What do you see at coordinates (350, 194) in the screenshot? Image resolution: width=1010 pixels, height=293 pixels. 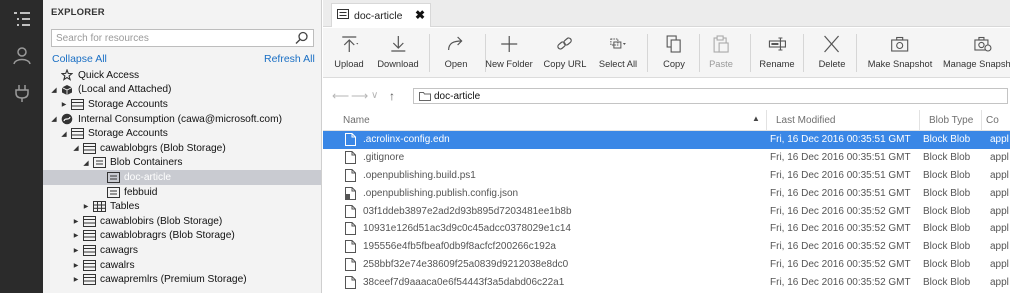 I see `json-file-icon` at bounding box center [350, 194].